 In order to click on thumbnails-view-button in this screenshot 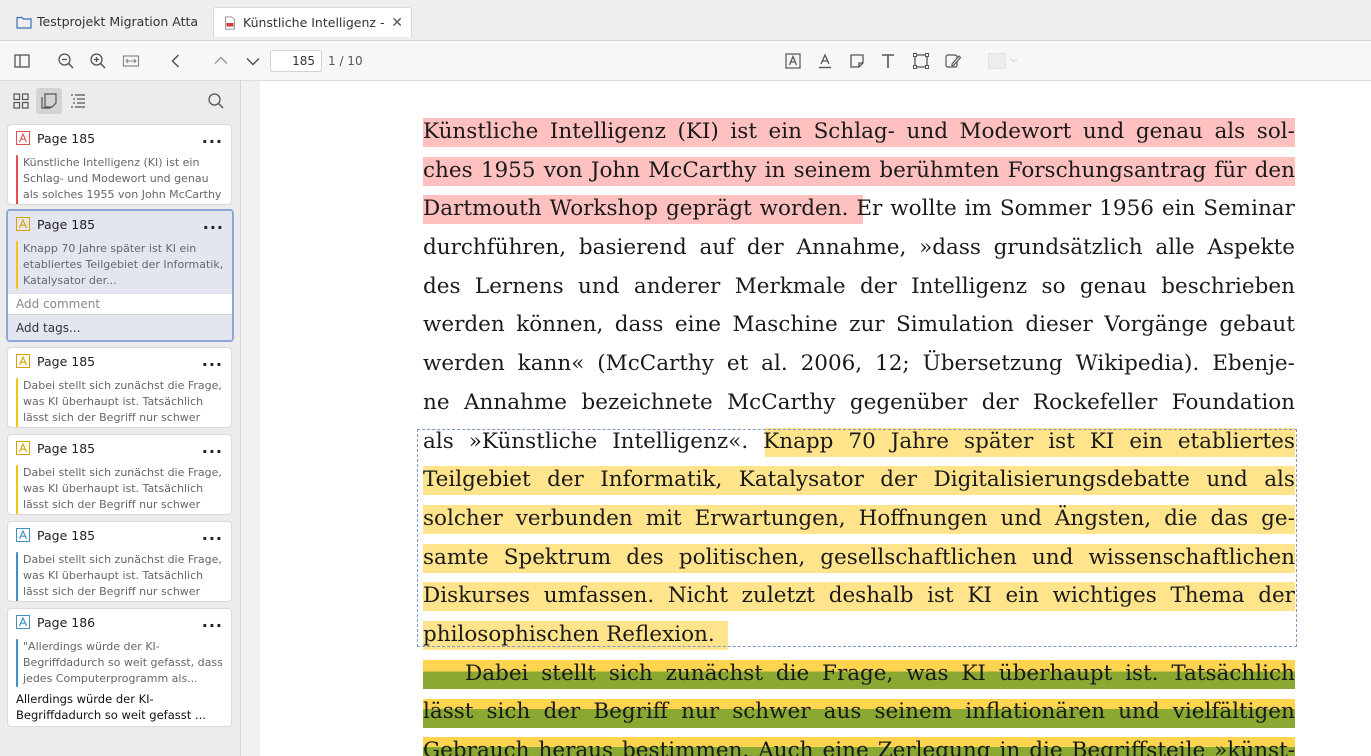, I will do `click(21, 101)`.